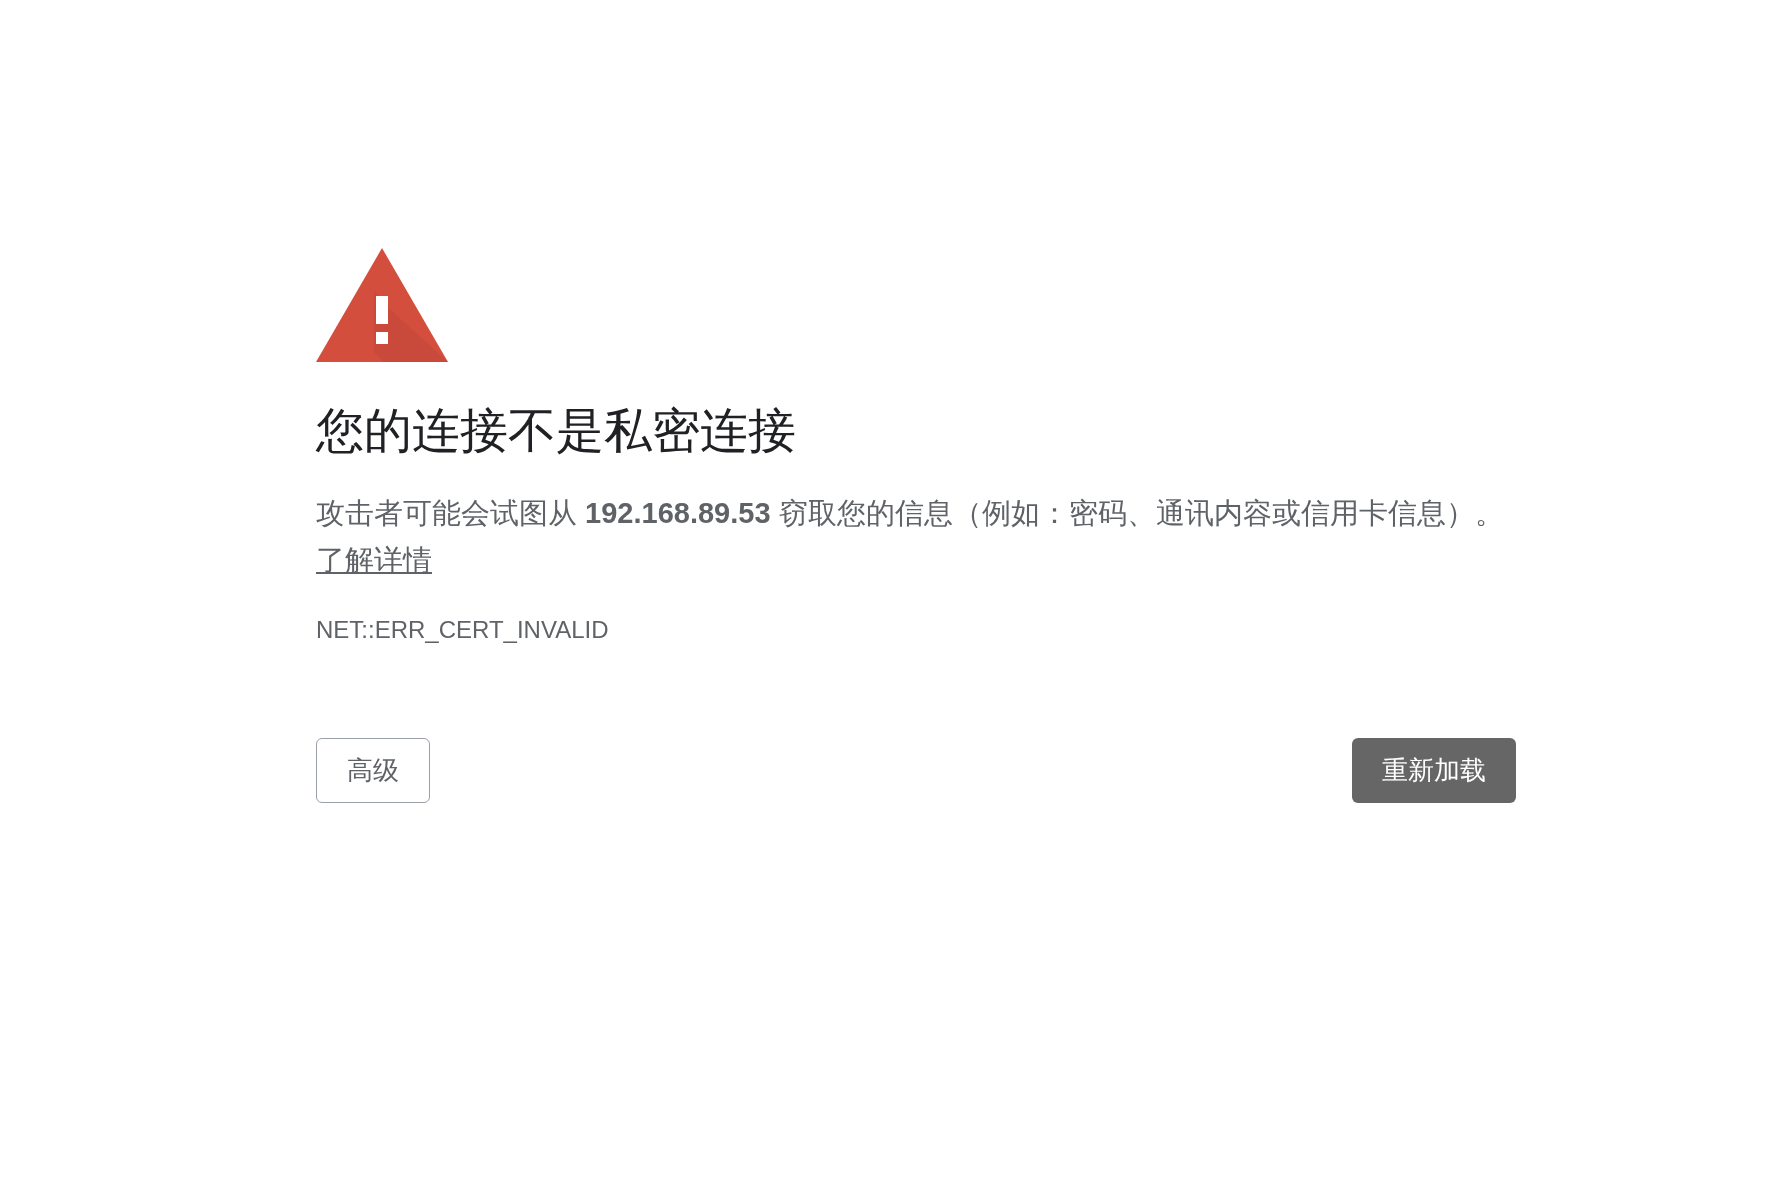 Image resolution: width=1792 pixels, height=1180 pixels. I want to click on reload-button: 重新加载, so click(1434, 770).